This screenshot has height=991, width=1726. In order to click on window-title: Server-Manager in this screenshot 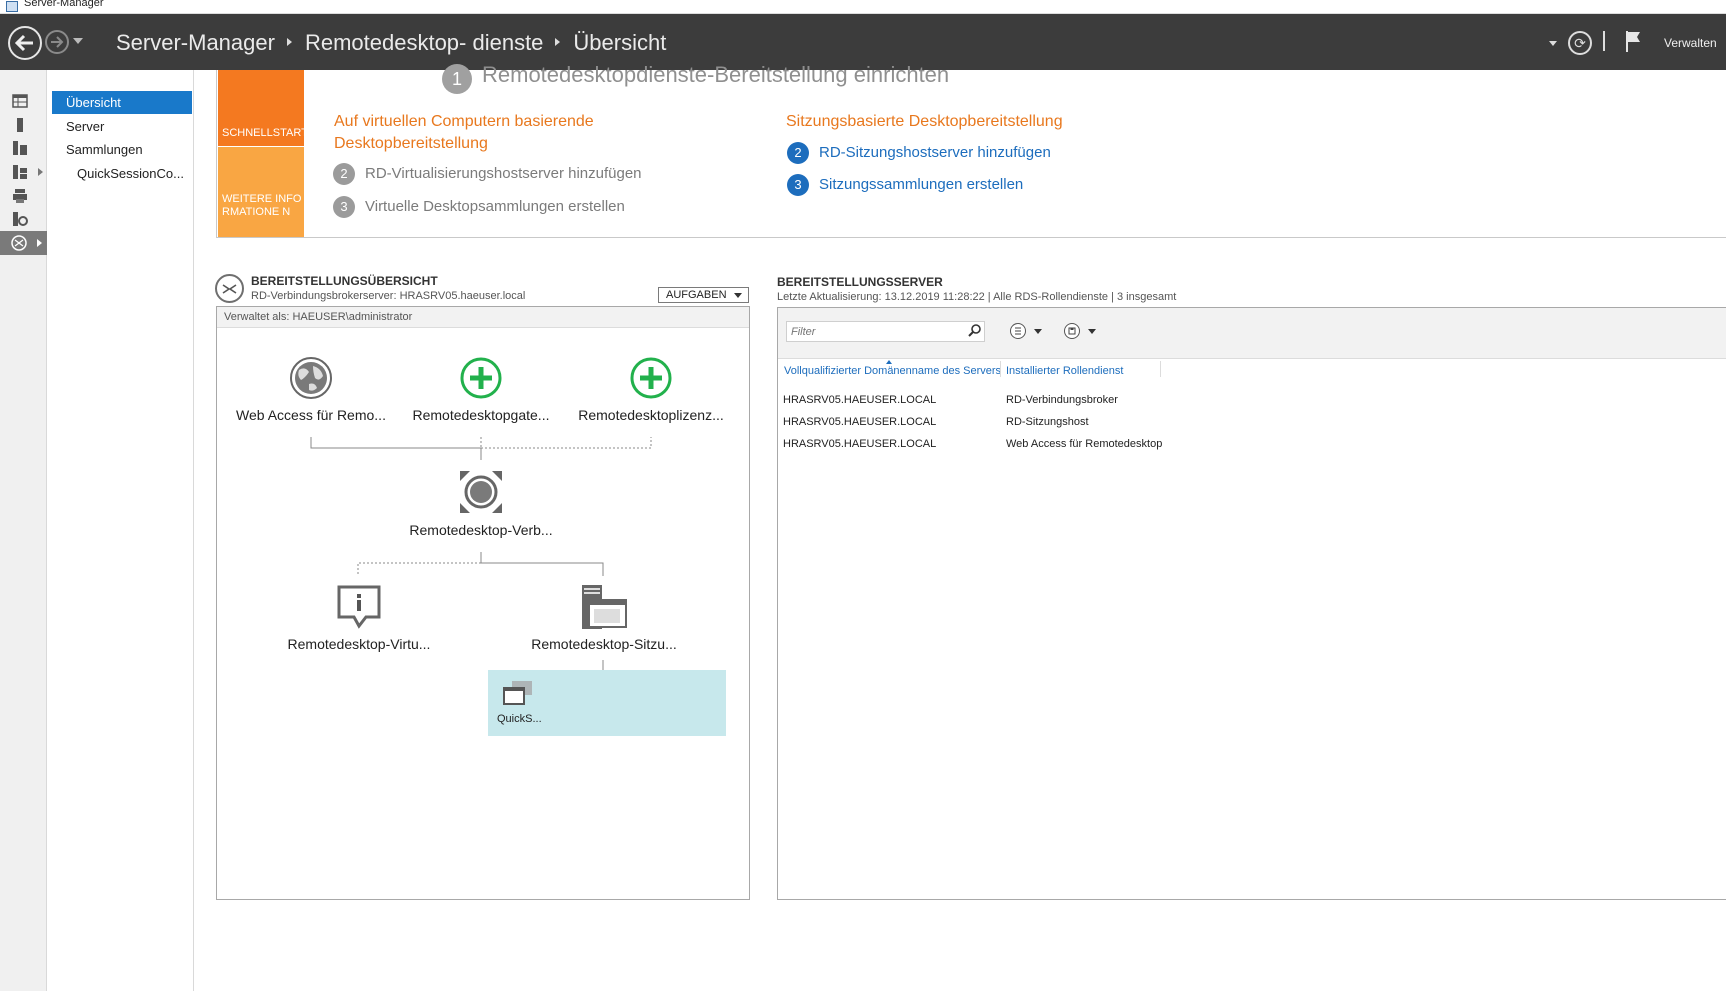, I will do `click(64, 4)`.